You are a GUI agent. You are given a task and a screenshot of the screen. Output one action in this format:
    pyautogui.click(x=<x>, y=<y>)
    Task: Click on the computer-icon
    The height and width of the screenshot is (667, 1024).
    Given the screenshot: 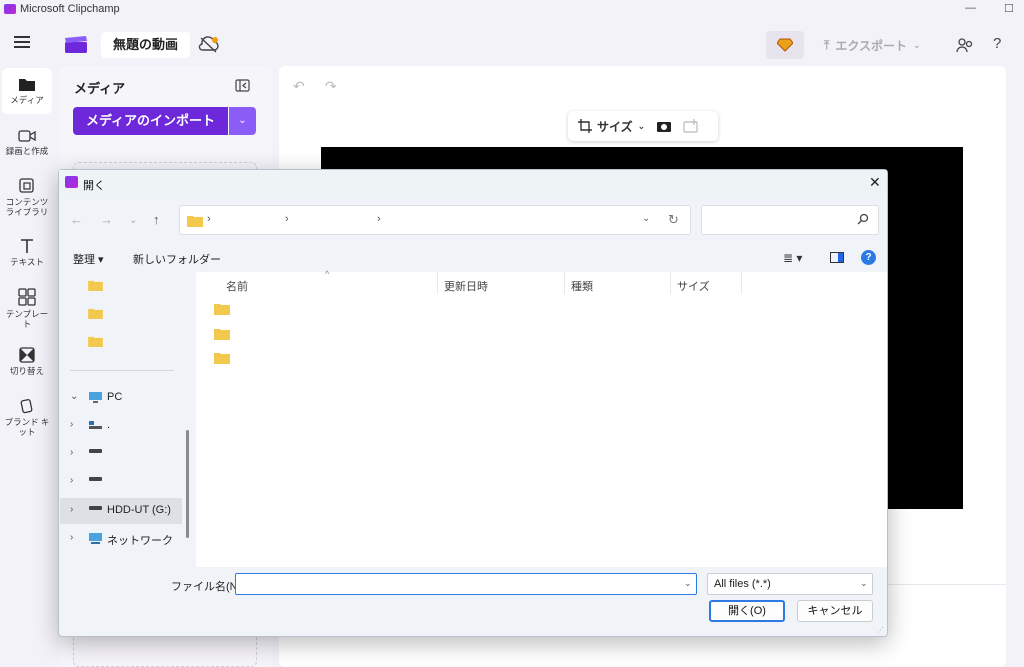 What is the action you would take?
    pyautogui.click(x=95, y=397)
    